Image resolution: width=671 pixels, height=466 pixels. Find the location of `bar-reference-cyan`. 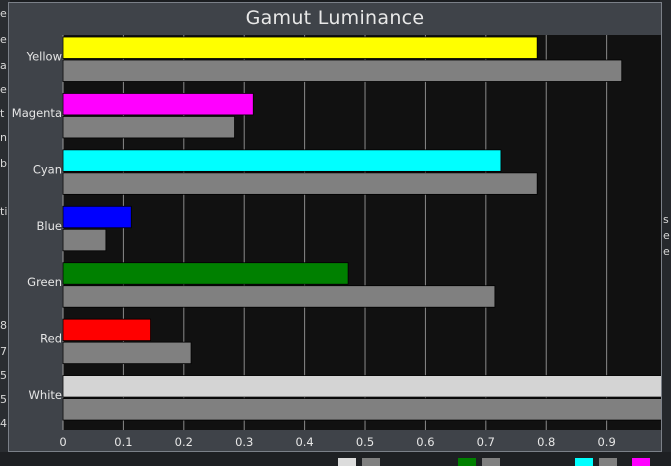

bar-reference-cyan is located at coordinates (300, 183).